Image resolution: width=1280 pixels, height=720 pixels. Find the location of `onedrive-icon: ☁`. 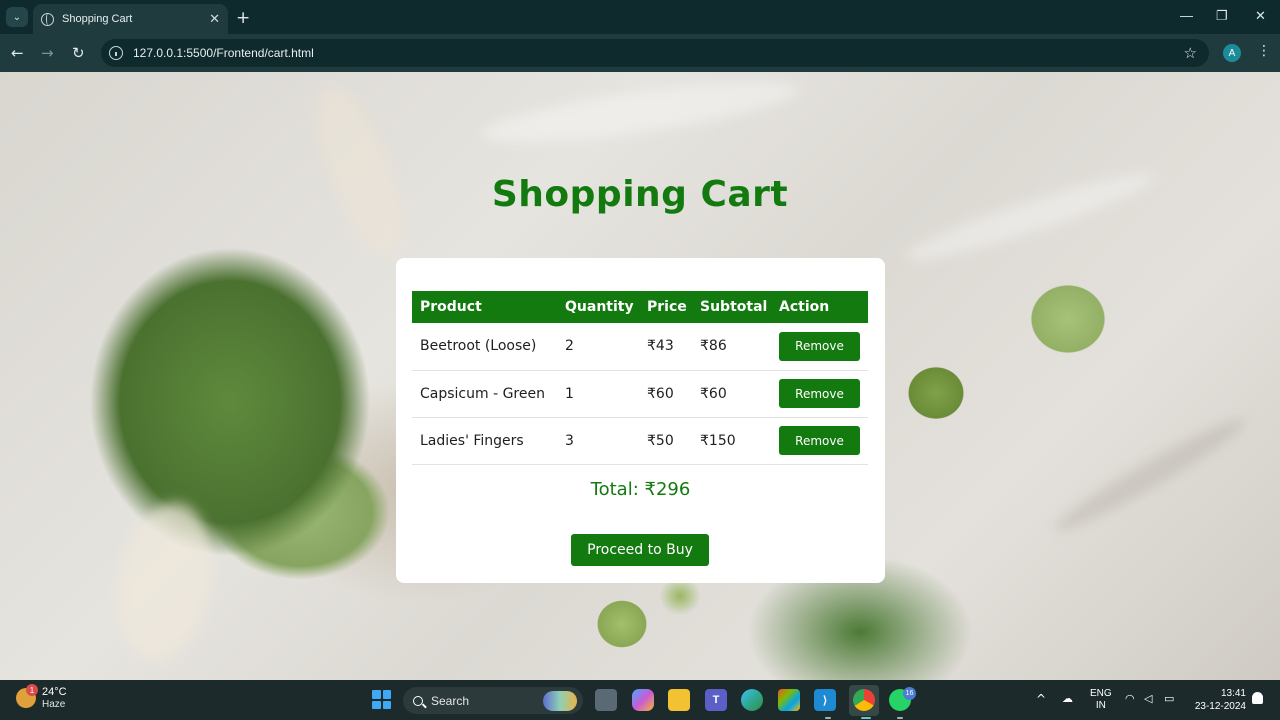

onedrive-icon: ☁ is located at coordinates (1067, 698).